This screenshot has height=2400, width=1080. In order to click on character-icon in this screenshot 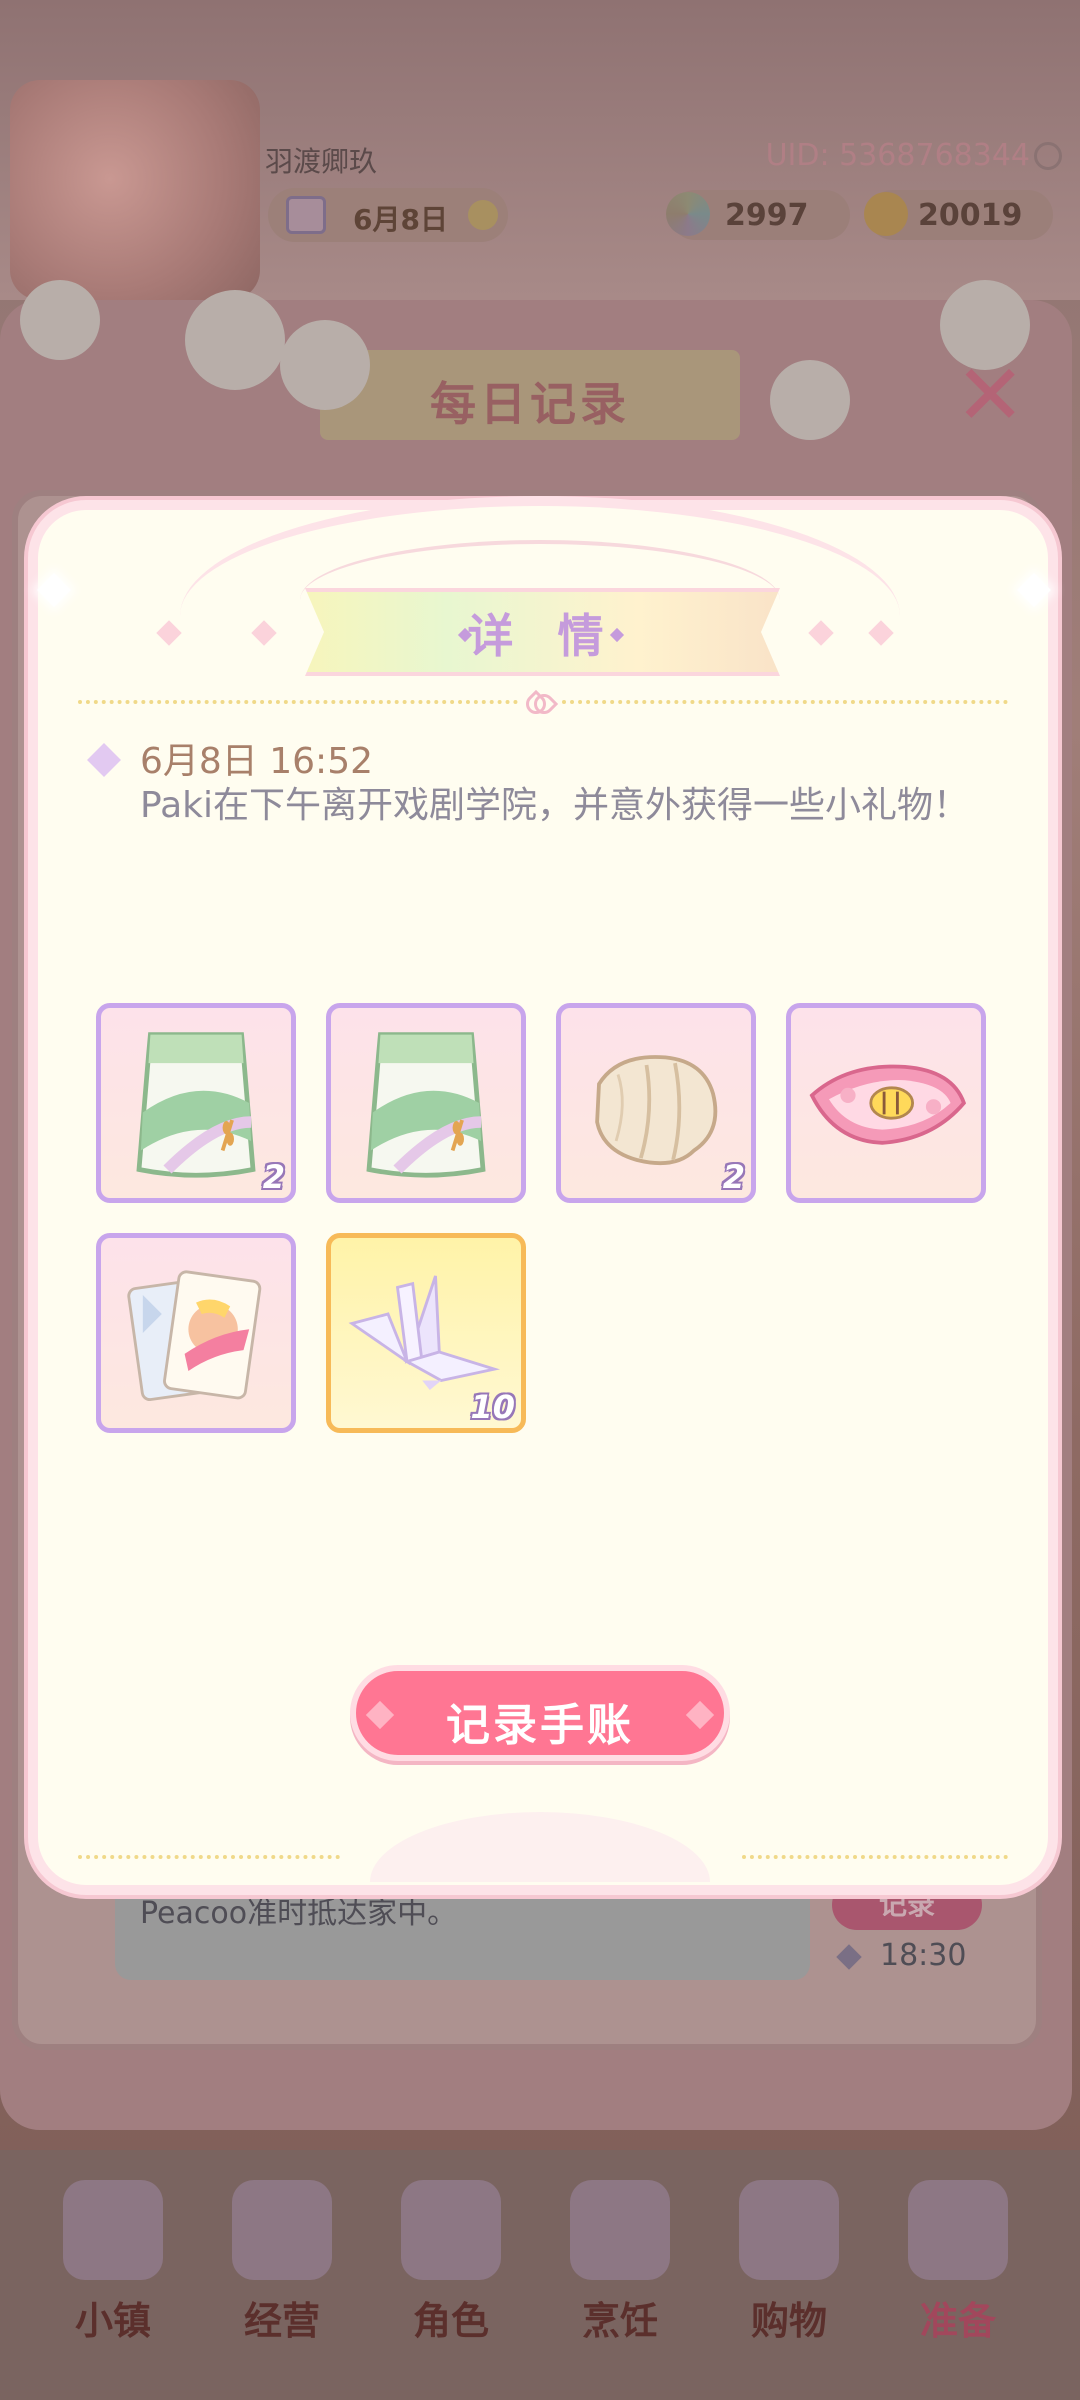, I will do `click(451, 2230)`.